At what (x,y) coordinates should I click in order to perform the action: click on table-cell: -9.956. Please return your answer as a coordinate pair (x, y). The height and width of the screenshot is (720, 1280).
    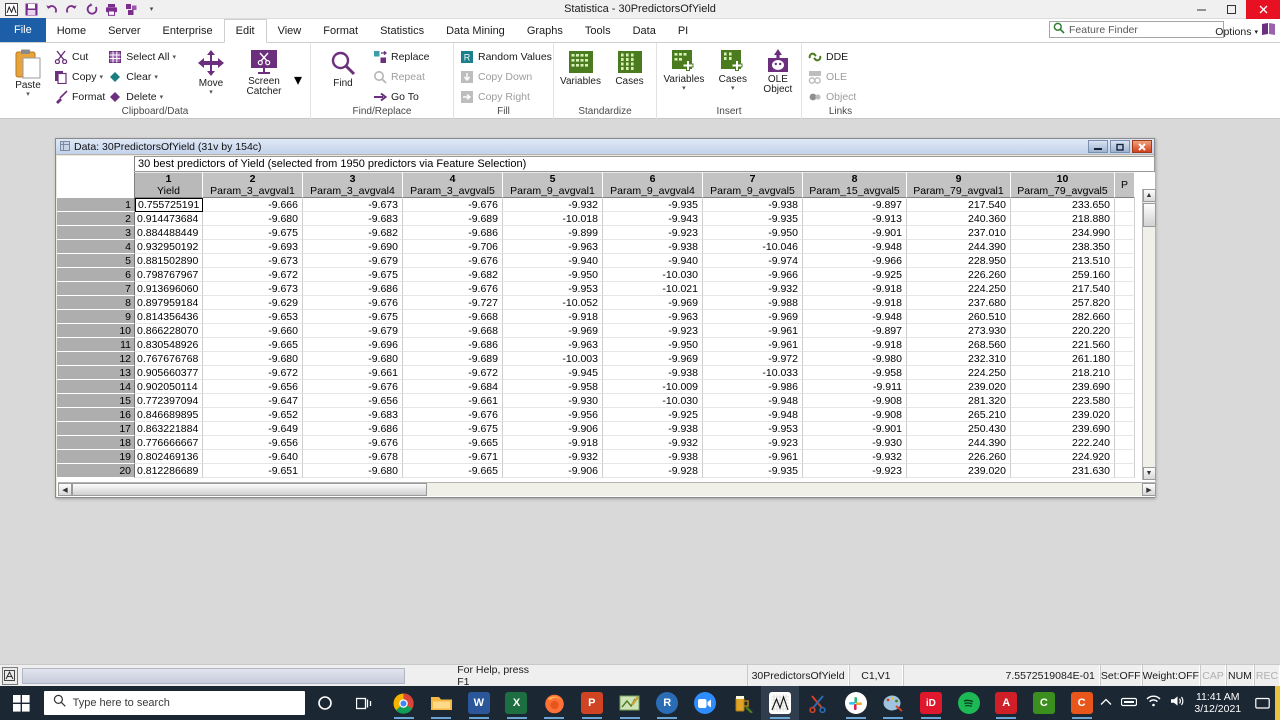
    Looking at the image, I should click on (553, 415).